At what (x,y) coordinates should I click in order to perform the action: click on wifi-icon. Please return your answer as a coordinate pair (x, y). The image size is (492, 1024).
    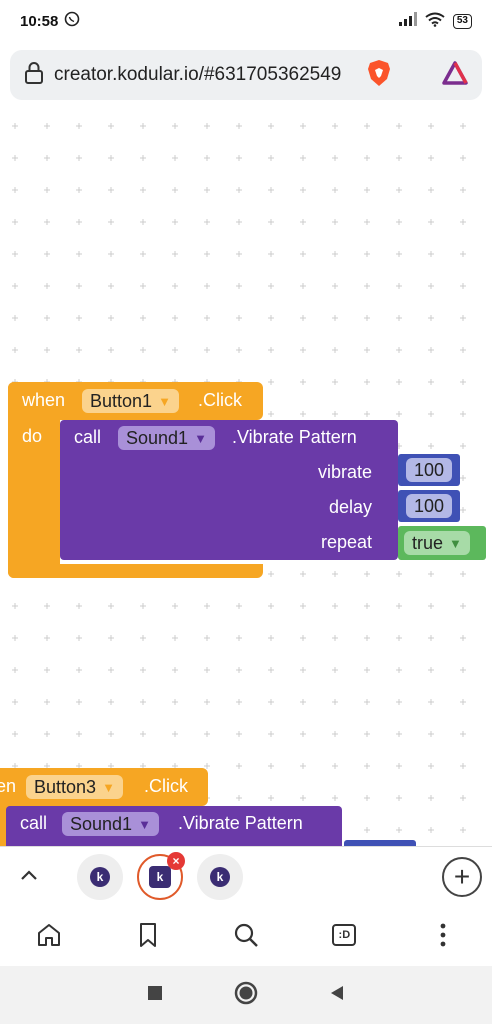
    Looking at the image, I should click on (435, 21).